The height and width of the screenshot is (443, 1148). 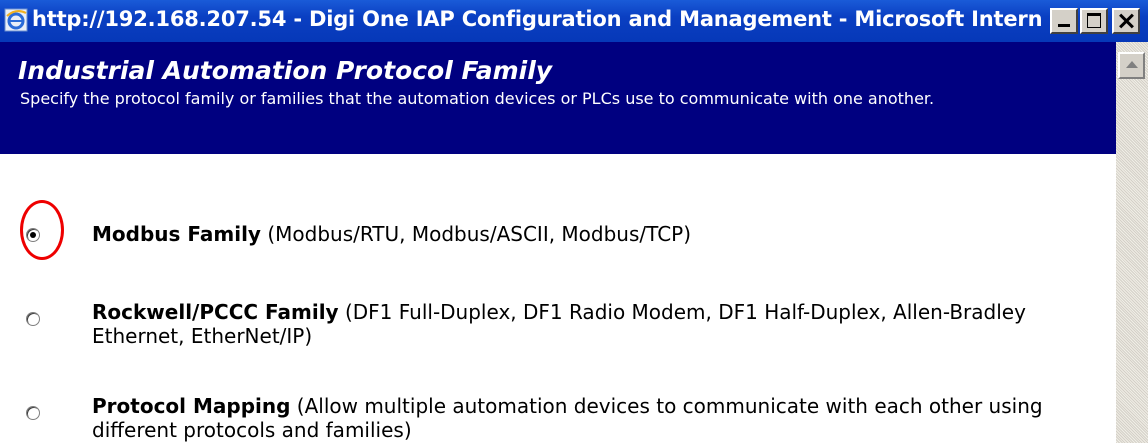 What do you see at coordinates (1126, 21) in the screenshot?
I see `close-button` at bounding box center [1126, 21].